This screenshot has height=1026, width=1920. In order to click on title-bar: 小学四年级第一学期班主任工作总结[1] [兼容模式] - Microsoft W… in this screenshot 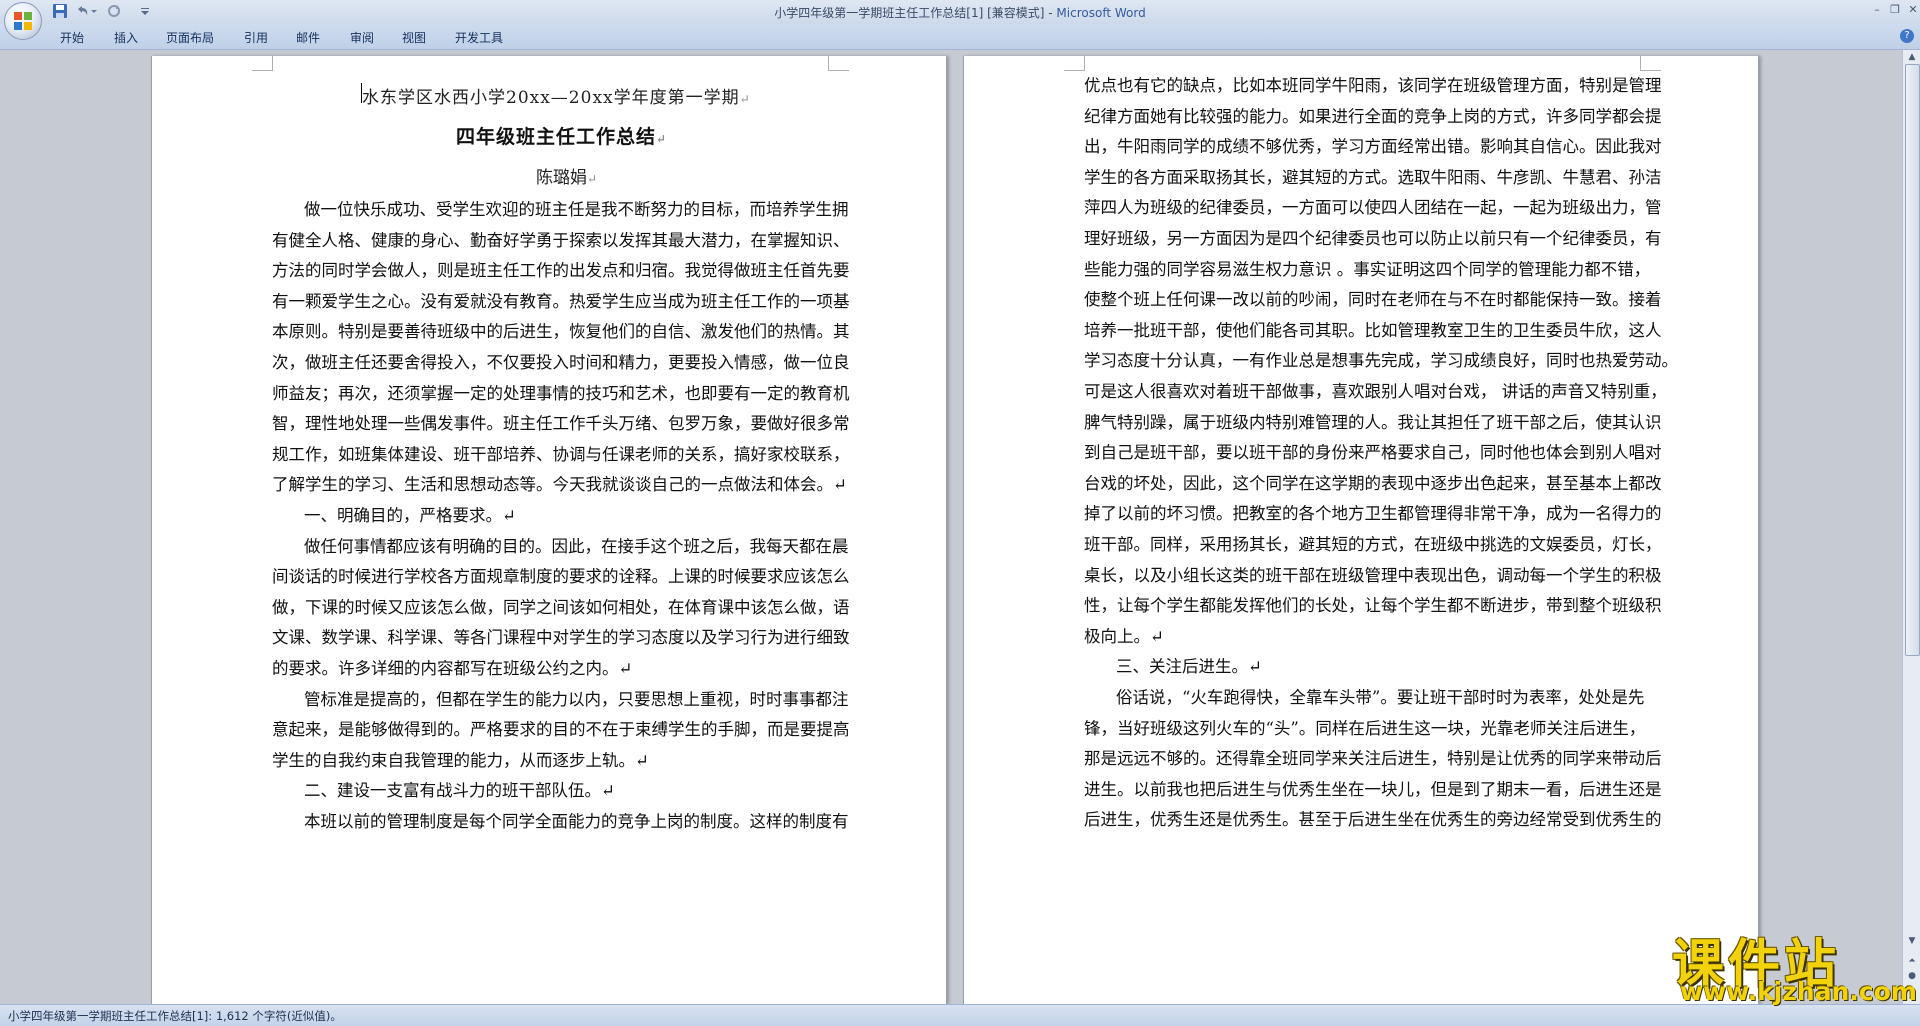, I will do `click(960, 20)`.